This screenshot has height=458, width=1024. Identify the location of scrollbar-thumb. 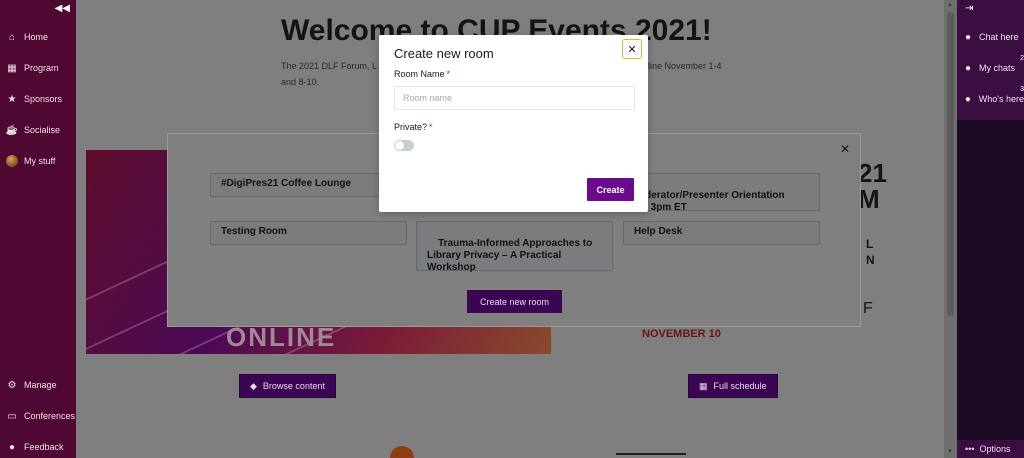
(950, 164).